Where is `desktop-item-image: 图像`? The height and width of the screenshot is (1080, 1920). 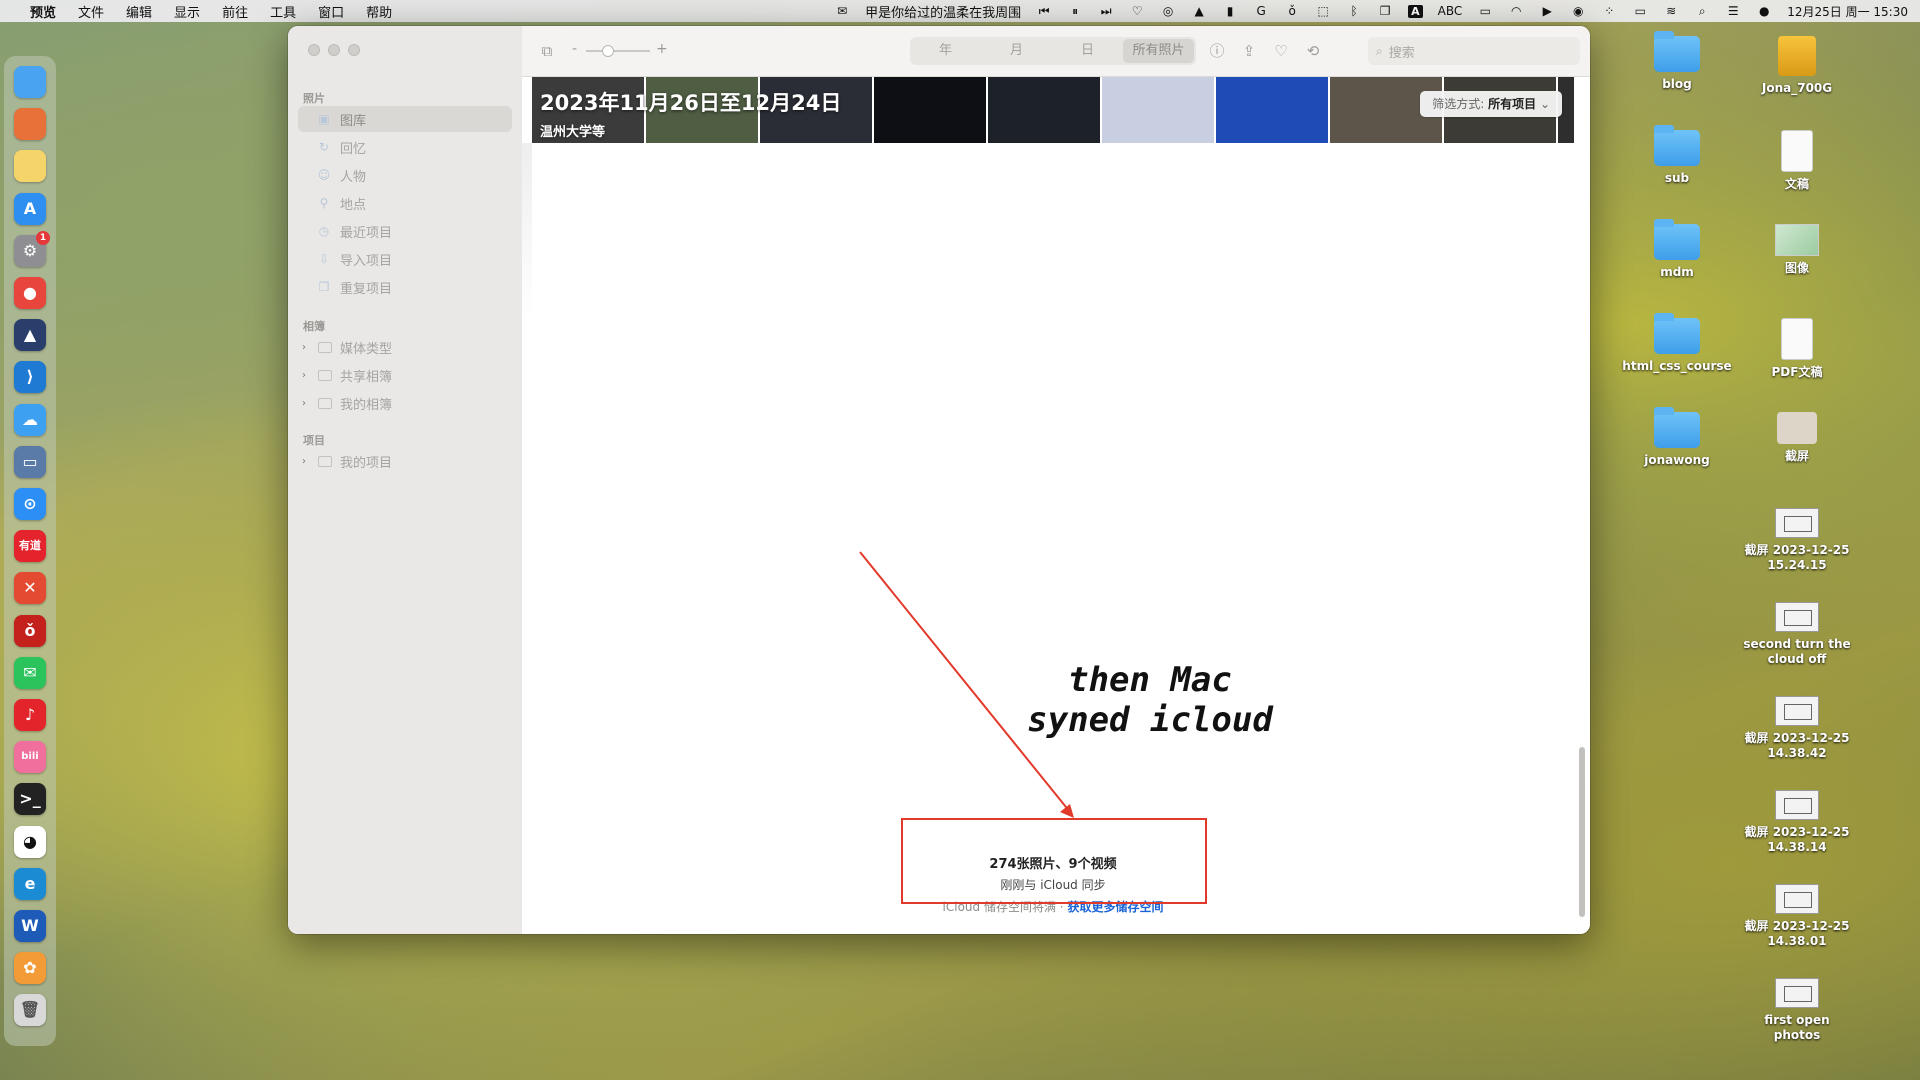
desktop-item-image: 图像 is located at coordinates (1797, 250).